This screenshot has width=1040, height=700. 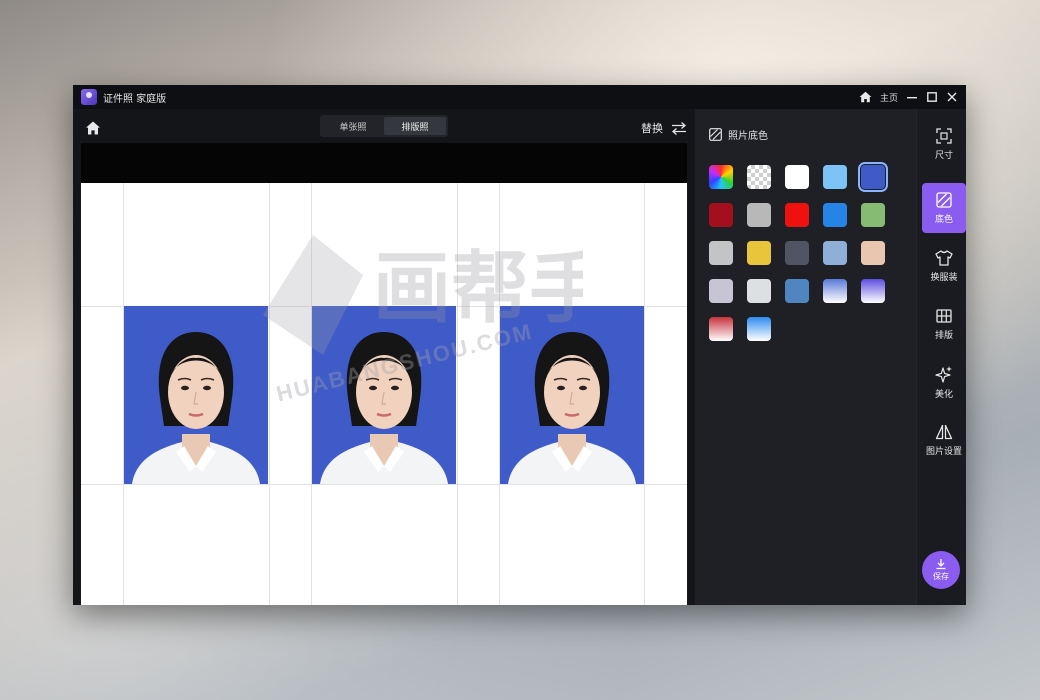 I want to click on color-swatch-transparent, so click(x=759, y=177).